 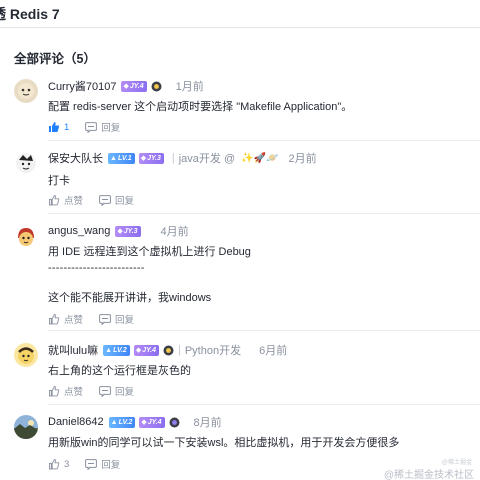 I want to click on level-badge: ▲ LV.1, so click(x=121, y=158).